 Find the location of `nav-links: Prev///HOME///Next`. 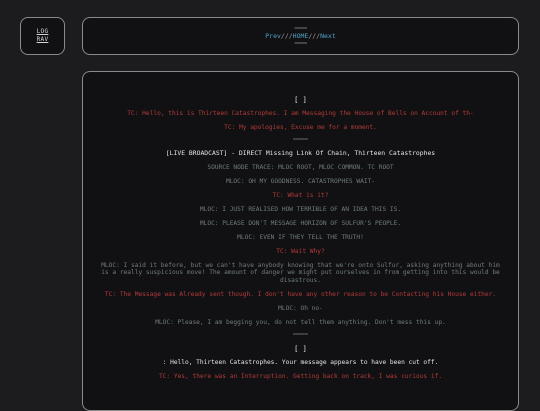

nav-links: Prev///HOME///Next is located at coordinates (300, 36).